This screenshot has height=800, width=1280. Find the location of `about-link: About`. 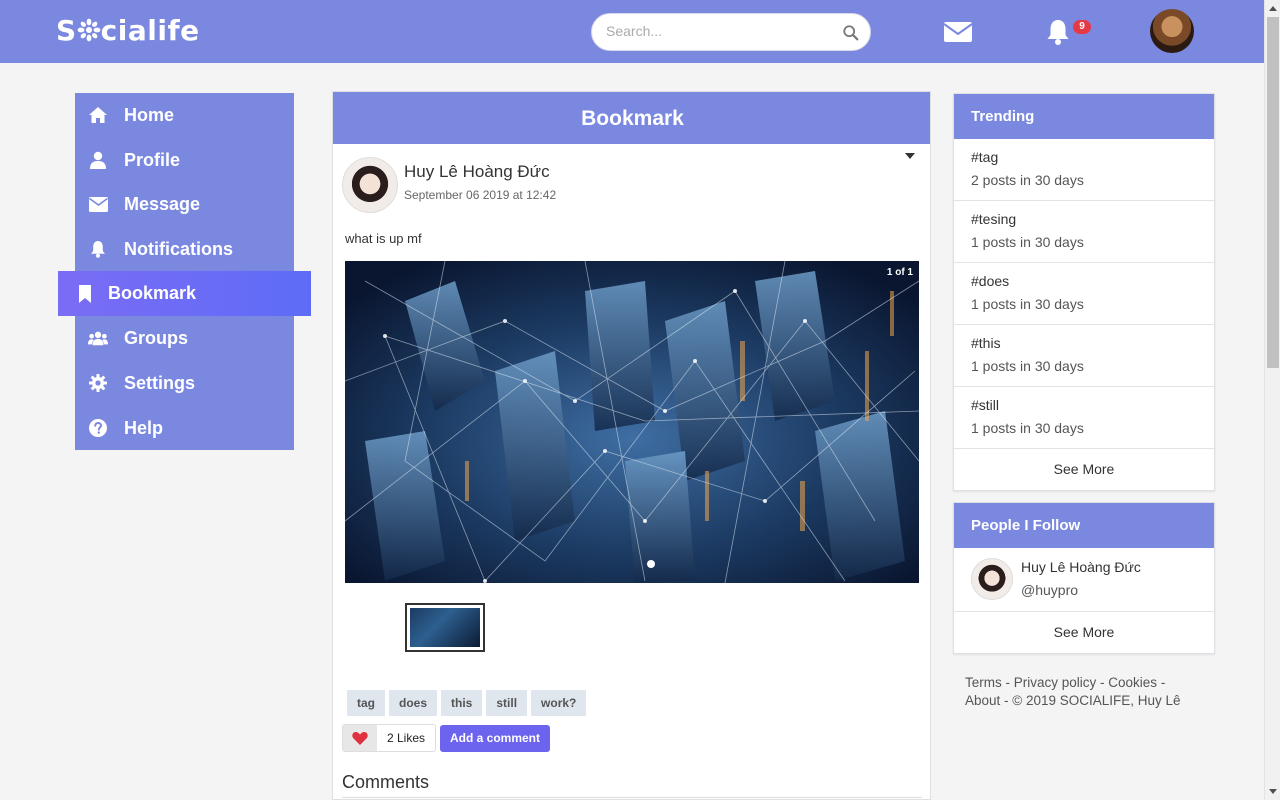

about-link: About is located at coordinates (982, 700).